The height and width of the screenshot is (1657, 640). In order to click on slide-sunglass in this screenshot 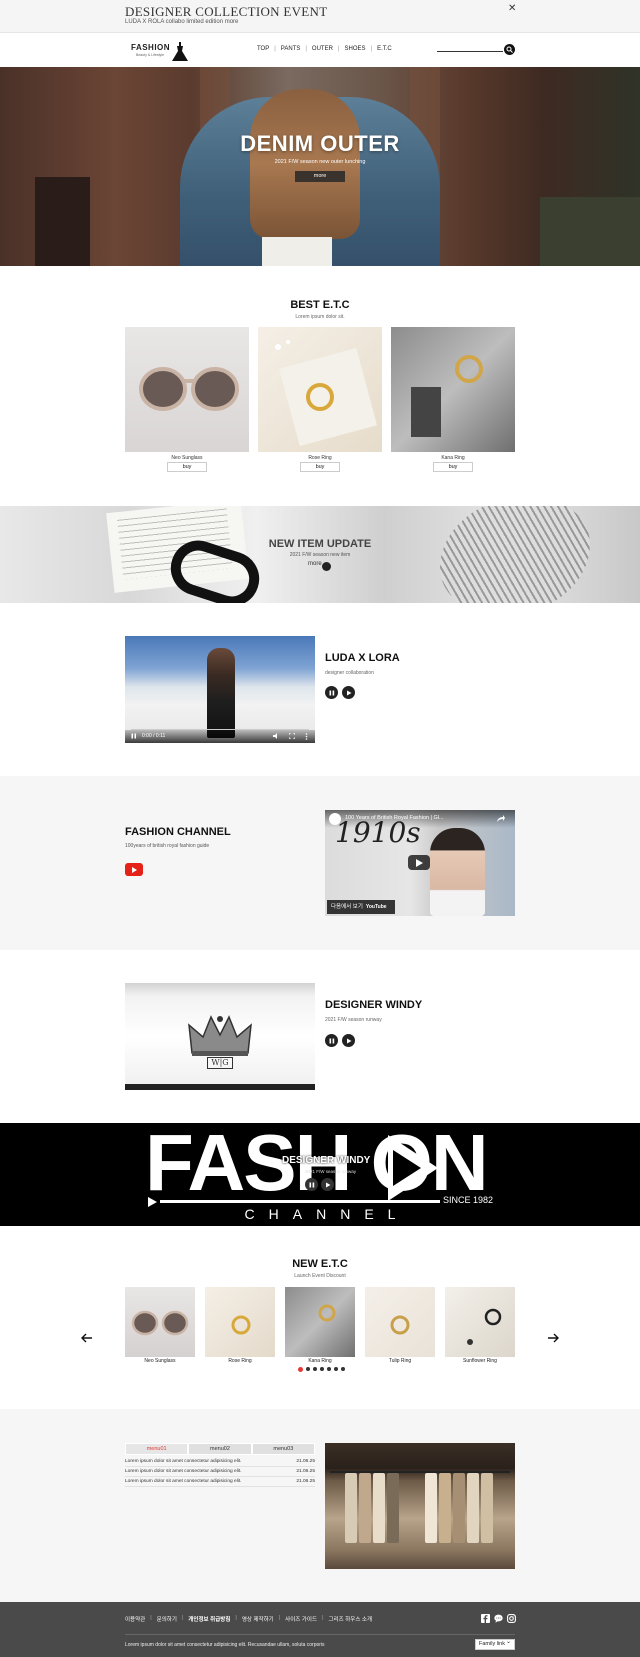, I will do `click(160, 1322)`.